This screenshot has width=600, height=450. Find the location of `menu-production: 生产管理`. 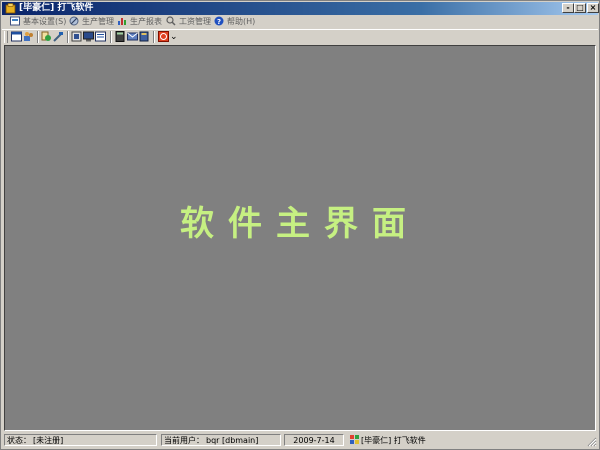

menu-production: 生产管理 is located at coordinates (91, 22).